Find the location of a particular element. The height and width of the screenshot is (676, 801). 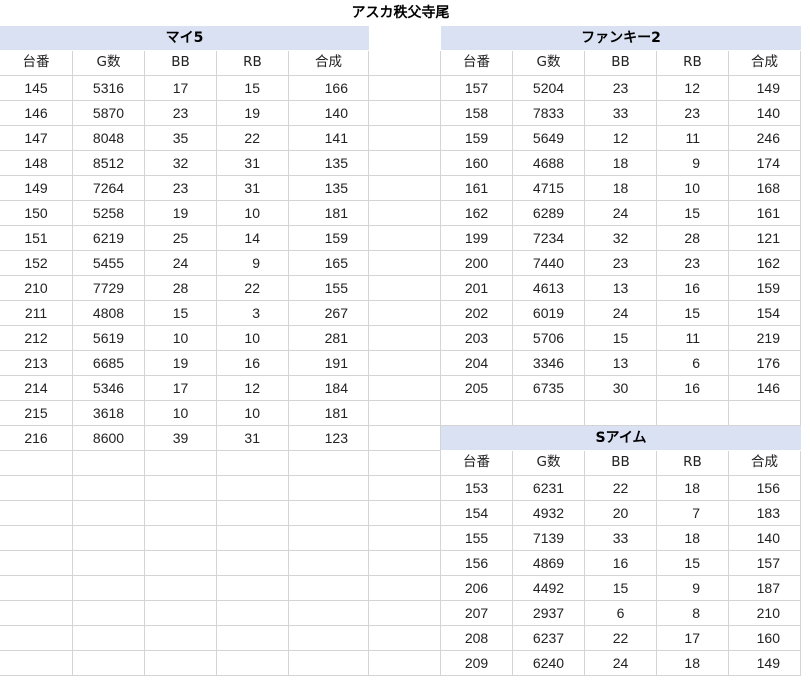

table-cell: 214 is located at coordinates (36, 388).